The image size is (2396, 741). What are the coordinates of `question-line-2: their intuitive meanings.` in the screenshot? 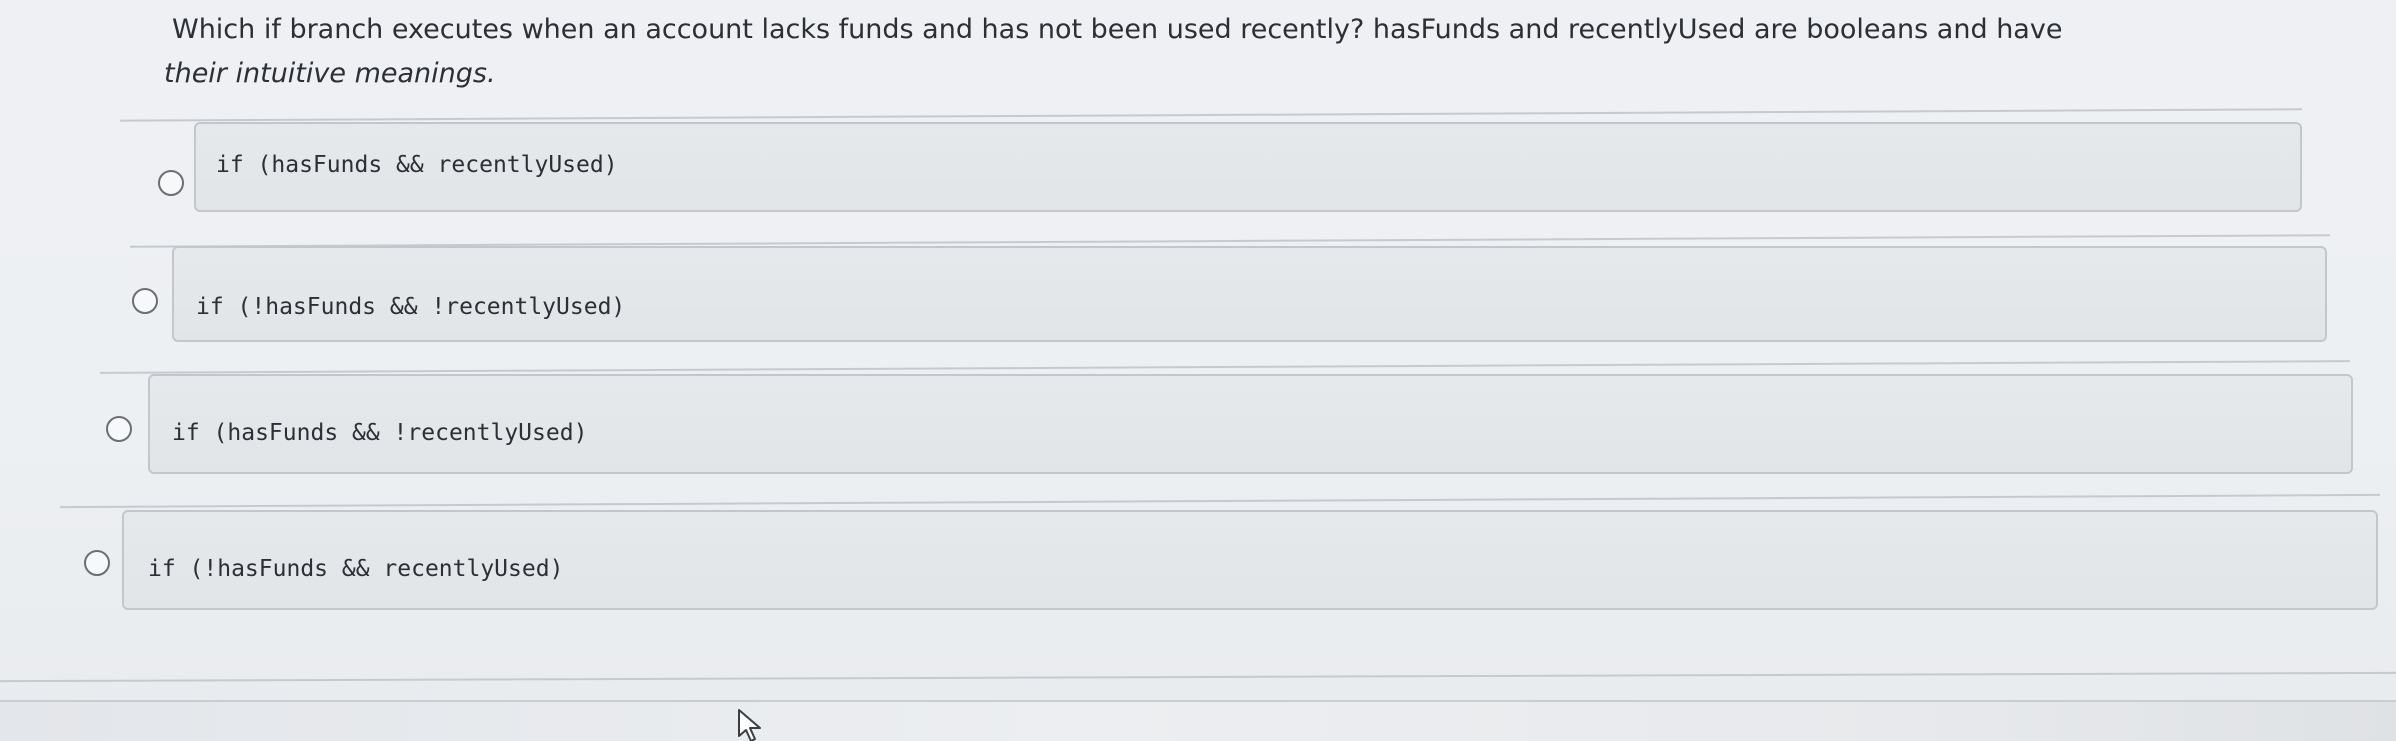 It's located at (330, 73).